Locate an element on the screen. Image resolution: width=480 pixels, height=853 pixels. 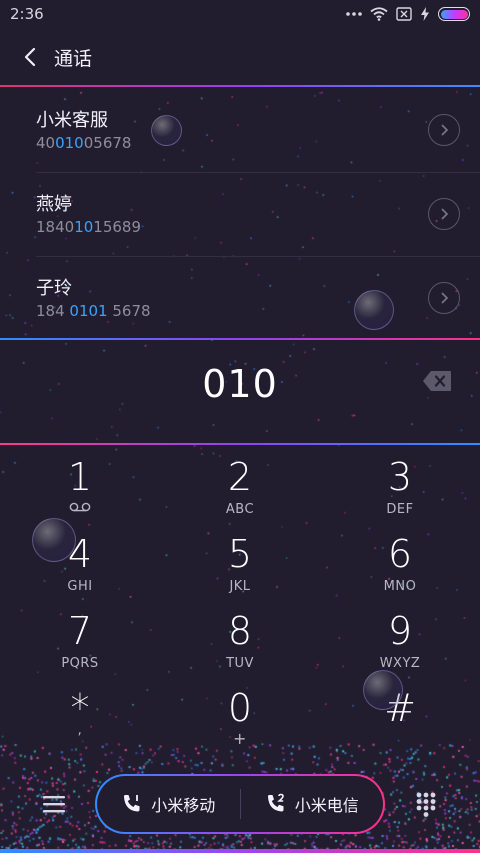
sim2-label: 小米电信 is located at coordinates (326, 805).